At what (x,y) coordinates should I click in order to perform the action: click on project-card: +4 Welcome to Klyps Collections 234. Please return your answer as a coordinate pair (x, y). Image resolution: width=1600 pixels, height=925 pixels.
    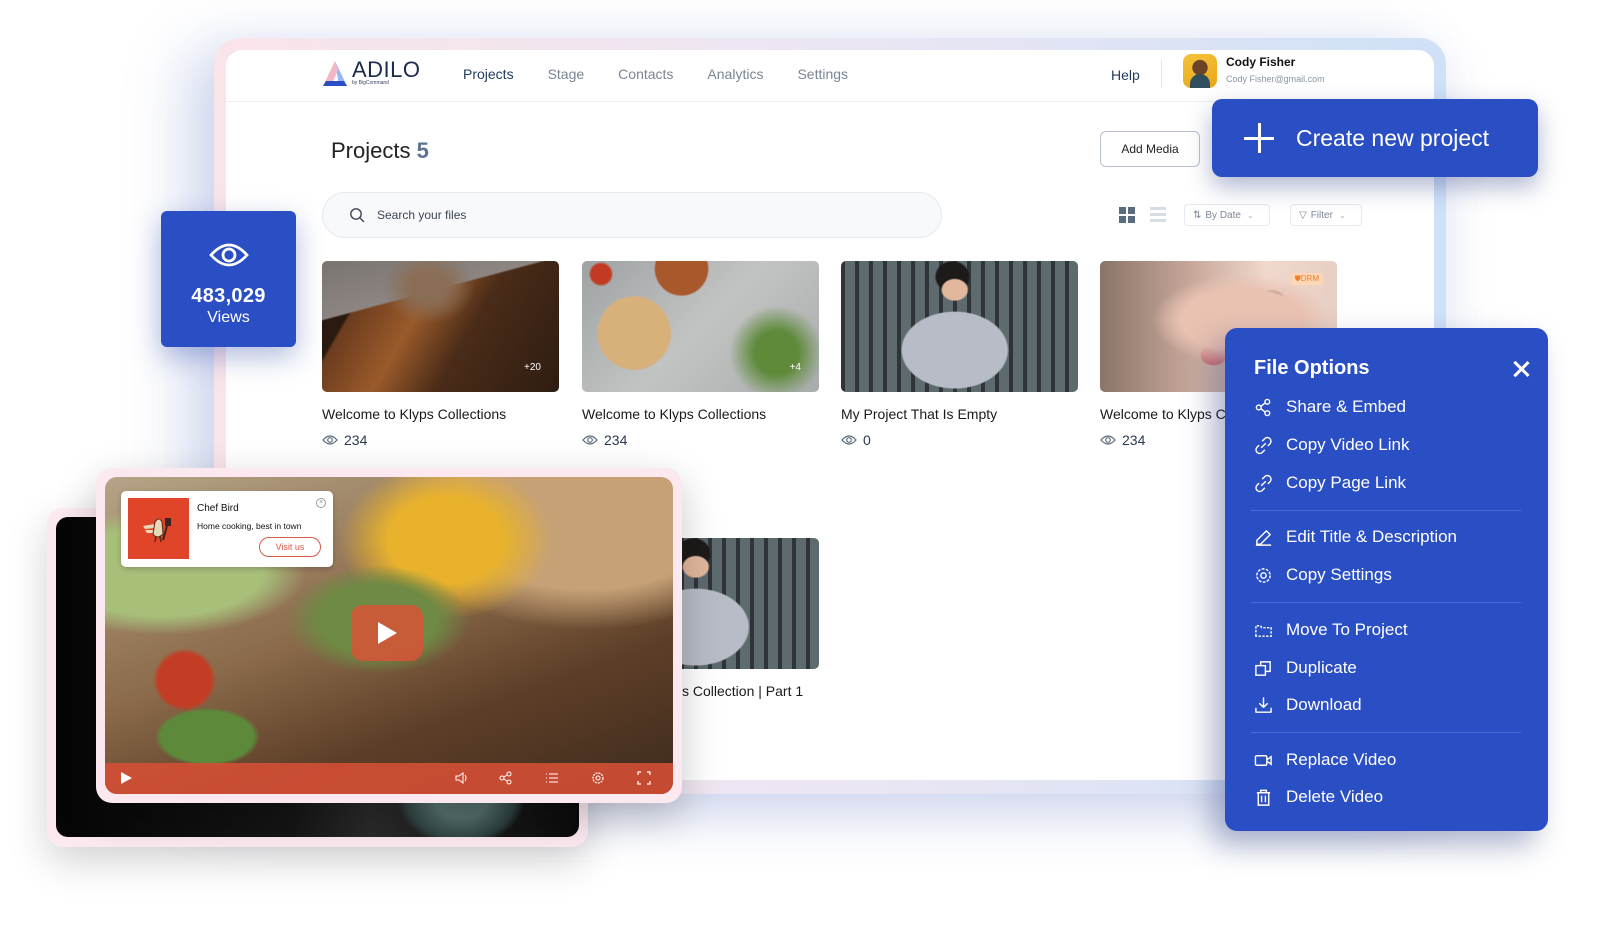
    Looking at the image, I should click on (700, 354).